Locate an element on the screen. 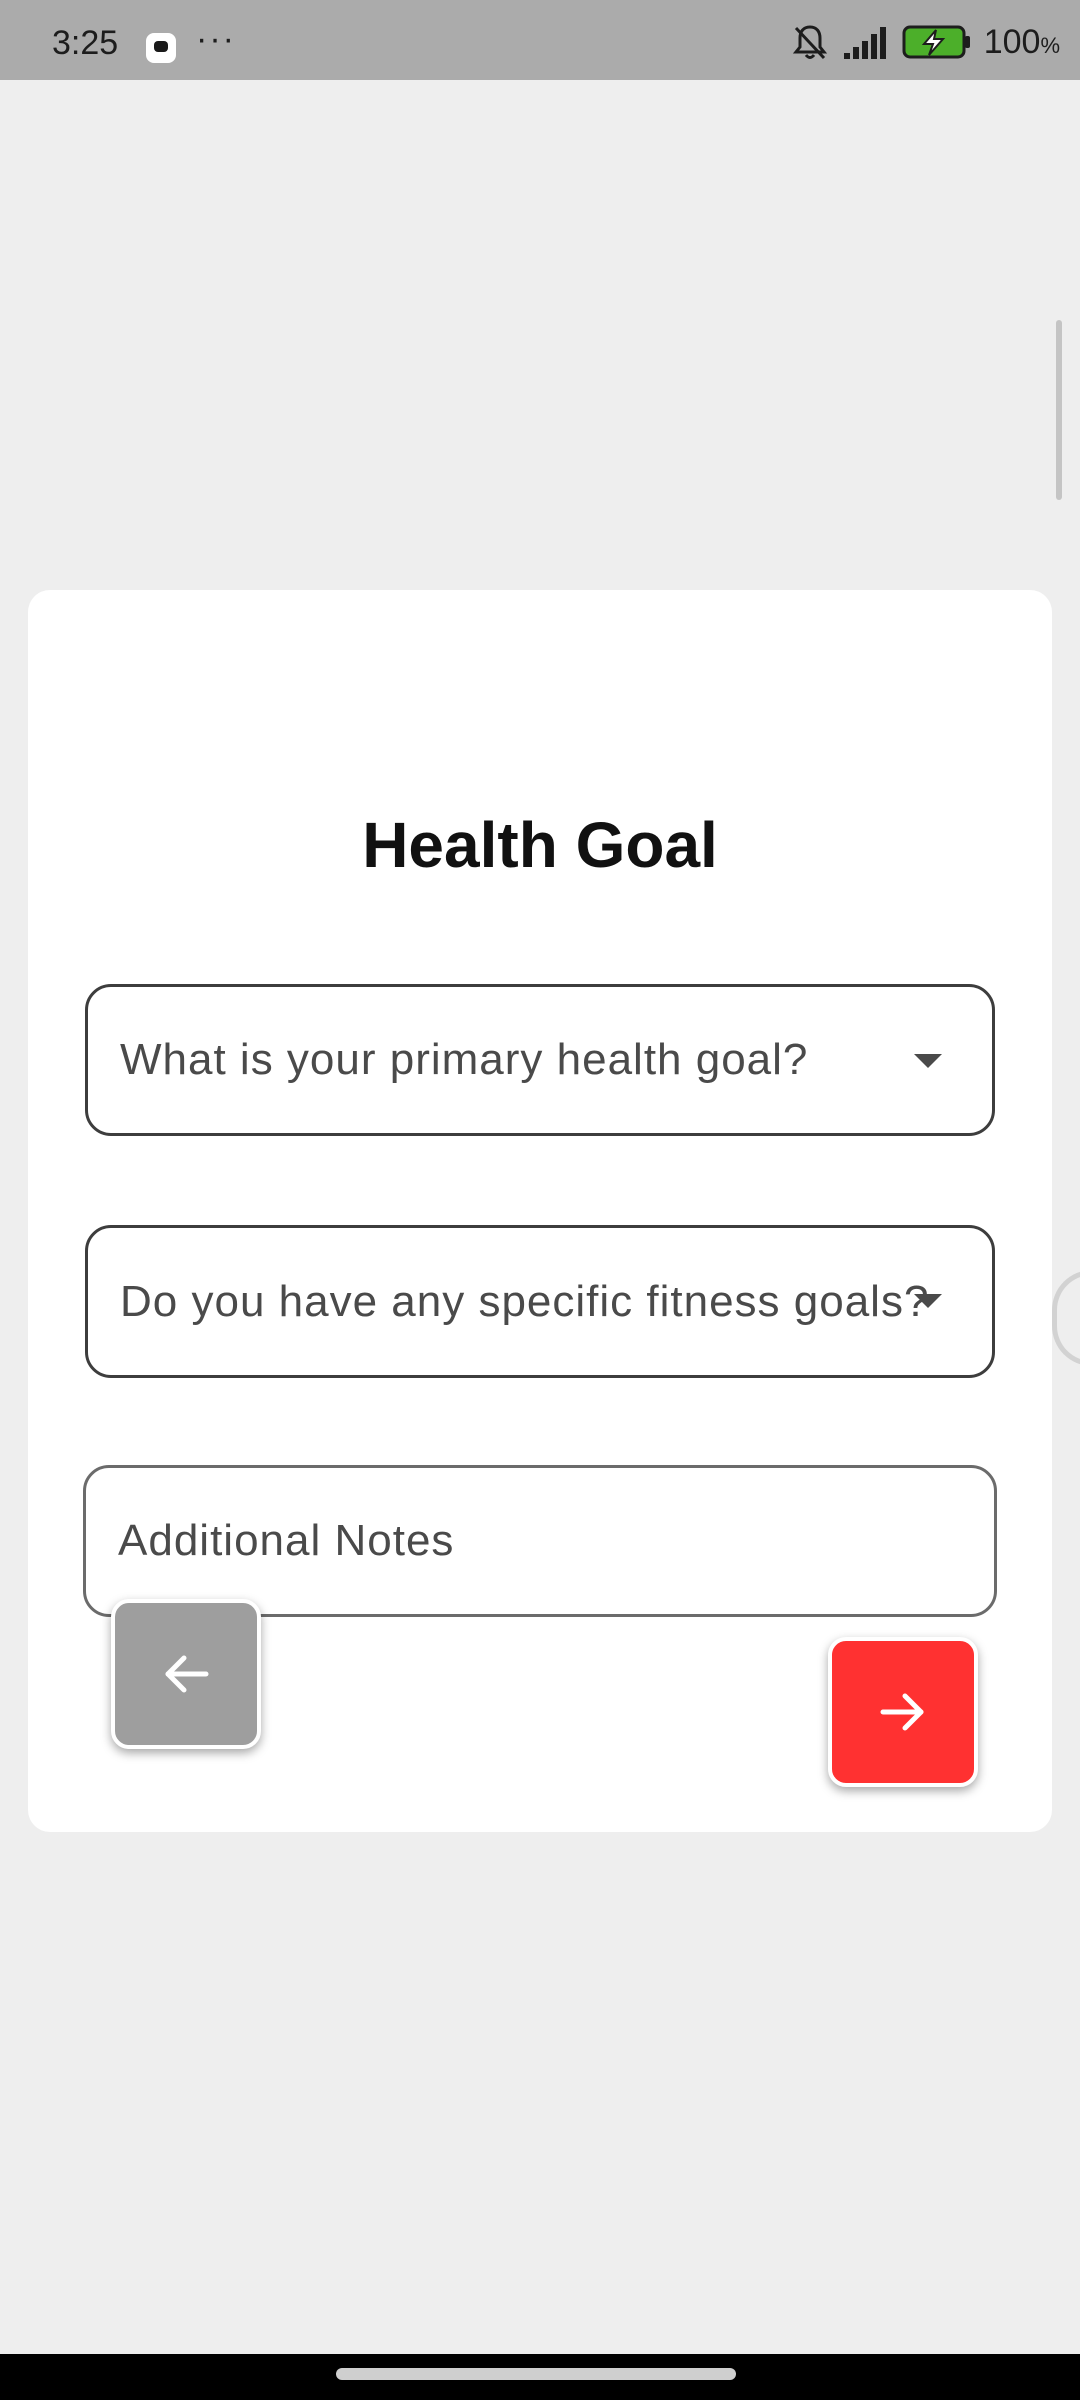  edge-swipe-handle is located at coordinates (1066, 1318).